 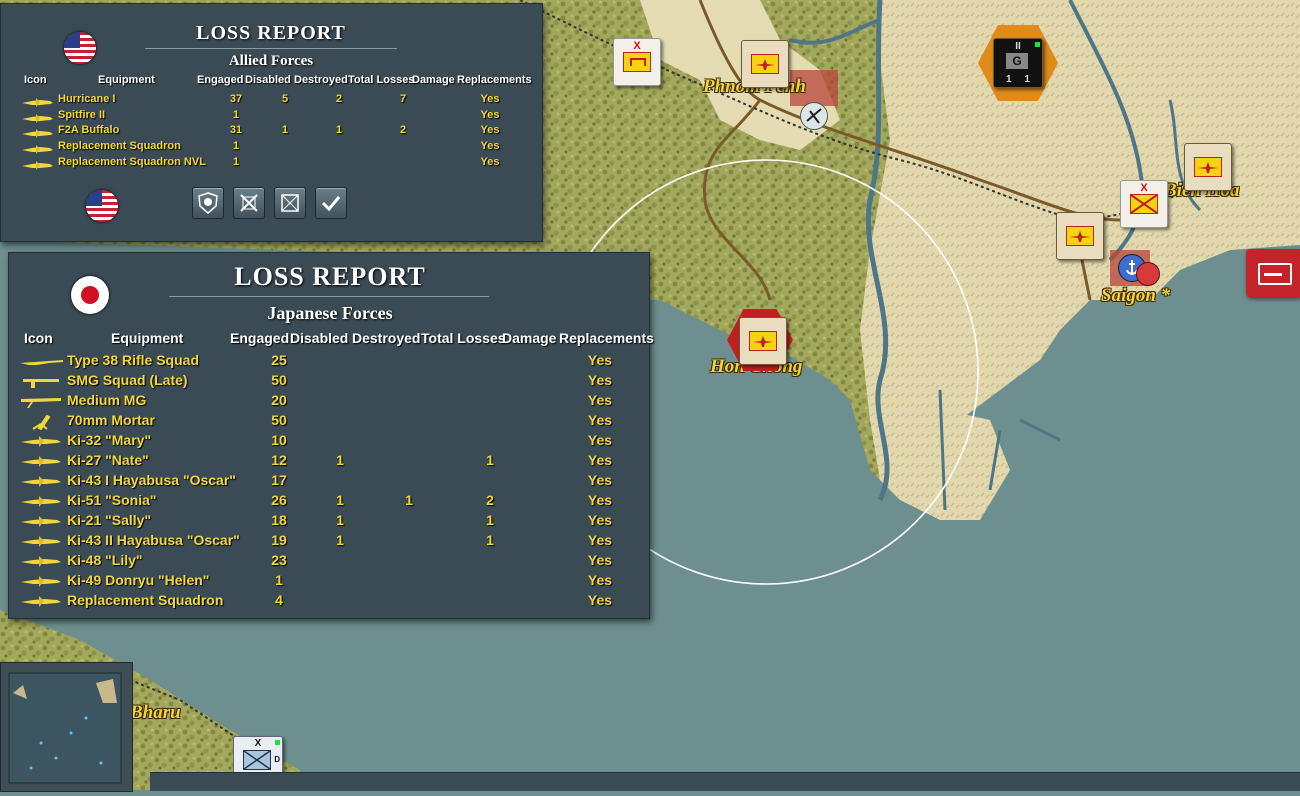 What do you see at coordinates (463, 338) in the screenshot?
I see `japanese-header-total-losses: Total Losses` at bounding box center [463, 338].